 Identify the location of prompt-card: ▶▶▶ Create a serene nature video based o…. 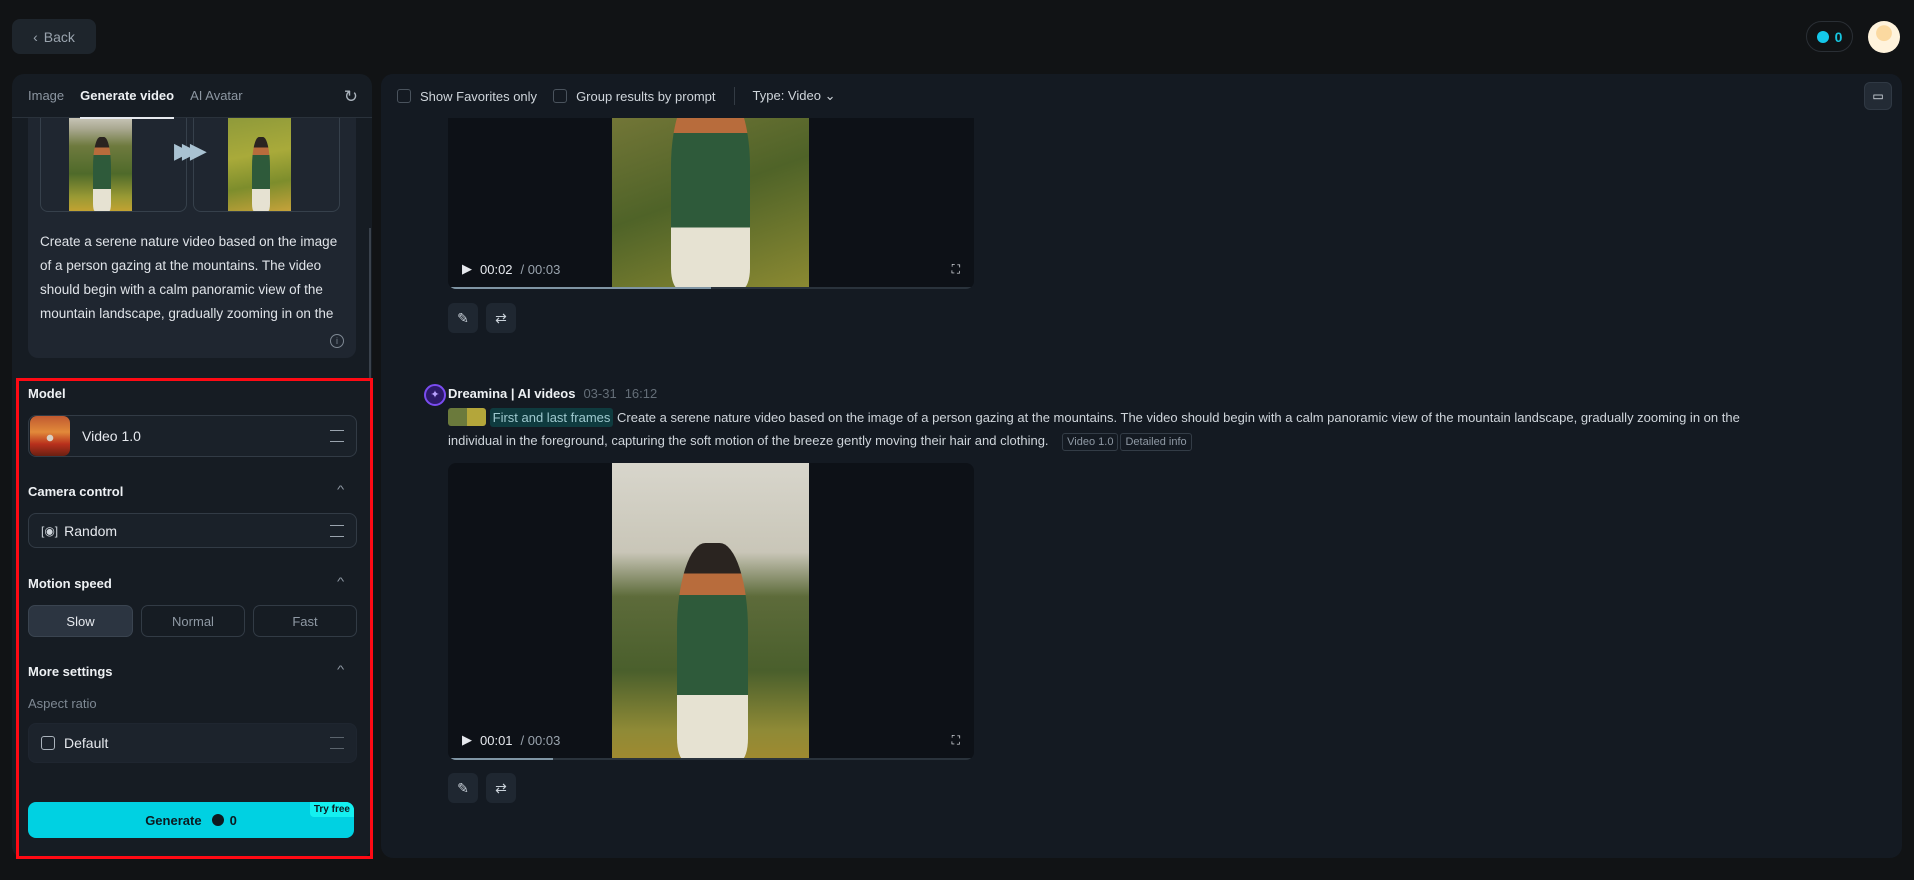
(192, 238).